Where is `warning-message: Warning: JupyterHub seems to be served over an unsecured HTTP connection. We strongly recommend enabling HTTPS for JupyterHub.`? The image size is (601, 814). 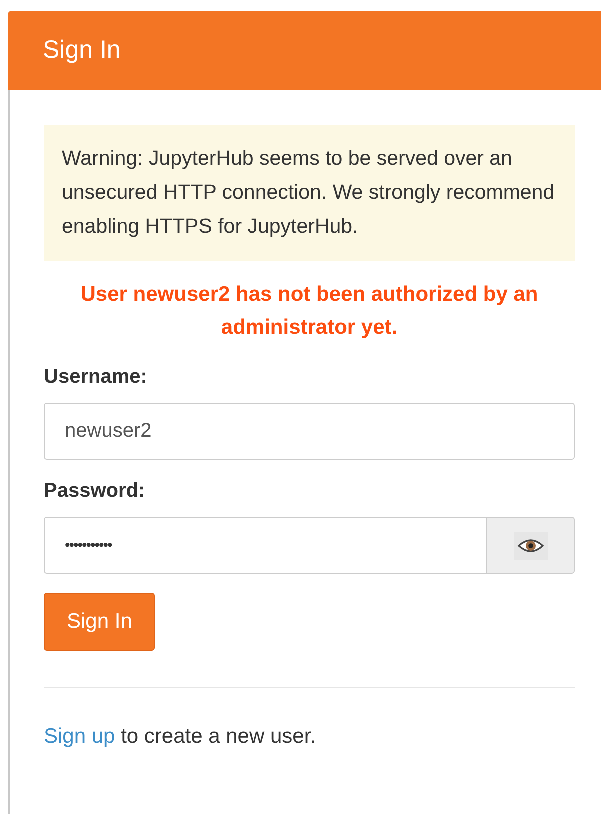
warning-message: Warning: JupyterHub seems to be served over an unsecured HTTP connection. We strongly recommend enabling HTTPS for JupyterHub. is located at coordinates (309, 193).